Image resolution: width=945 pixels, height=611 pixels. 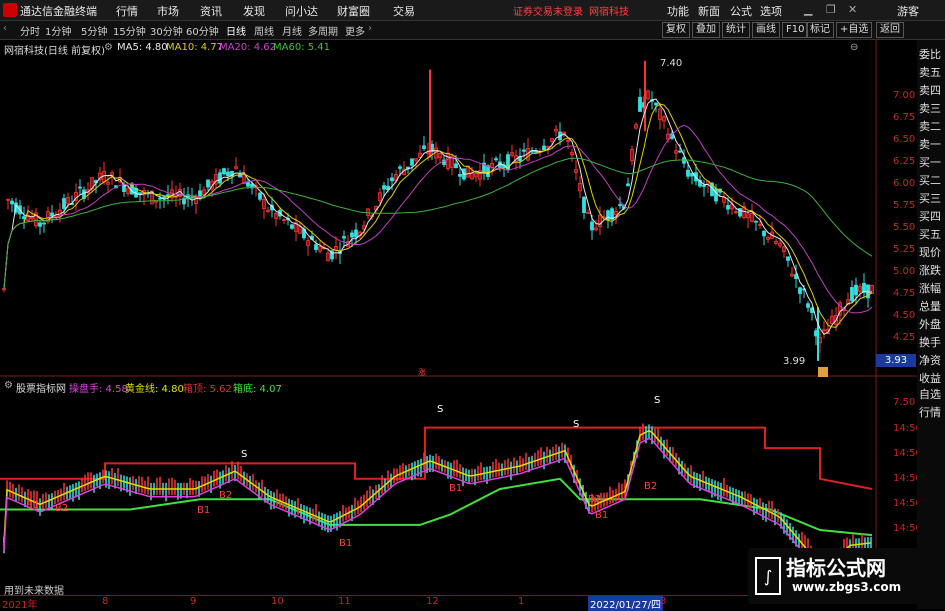 What do you see at coordinates (930, 360) in the screenshot?
I see `panel-jingzi: 净资` at bounding box center [930, 360].